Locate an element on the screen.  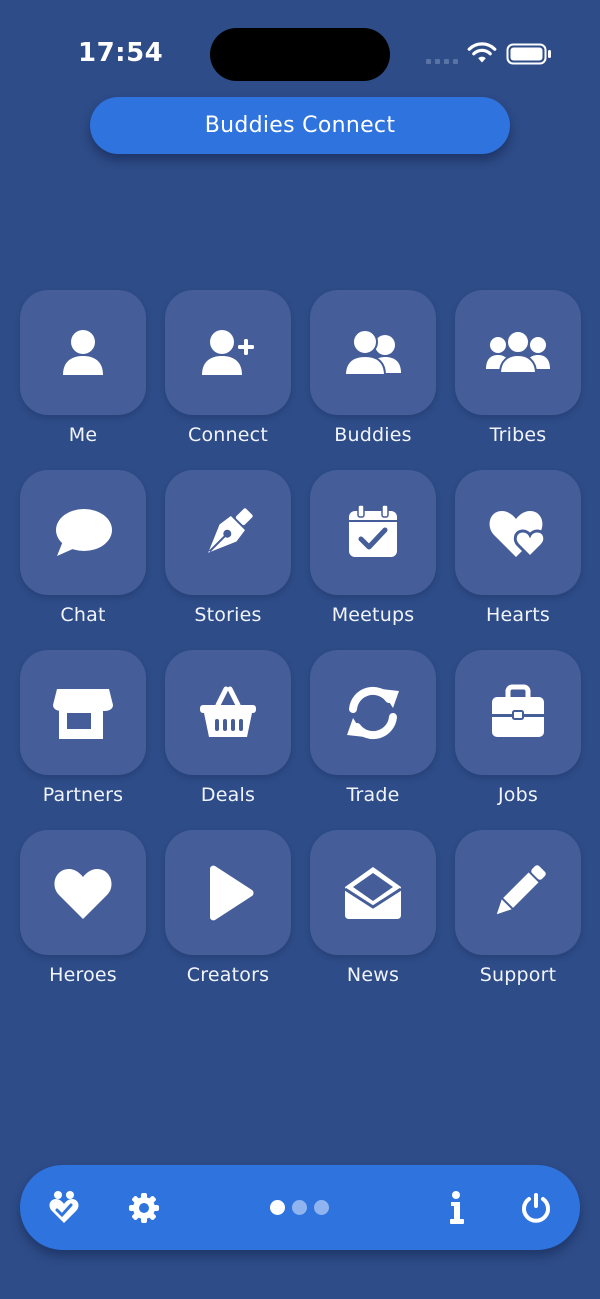
tile-connect-label: Connect is located at coordinates (228, 435).